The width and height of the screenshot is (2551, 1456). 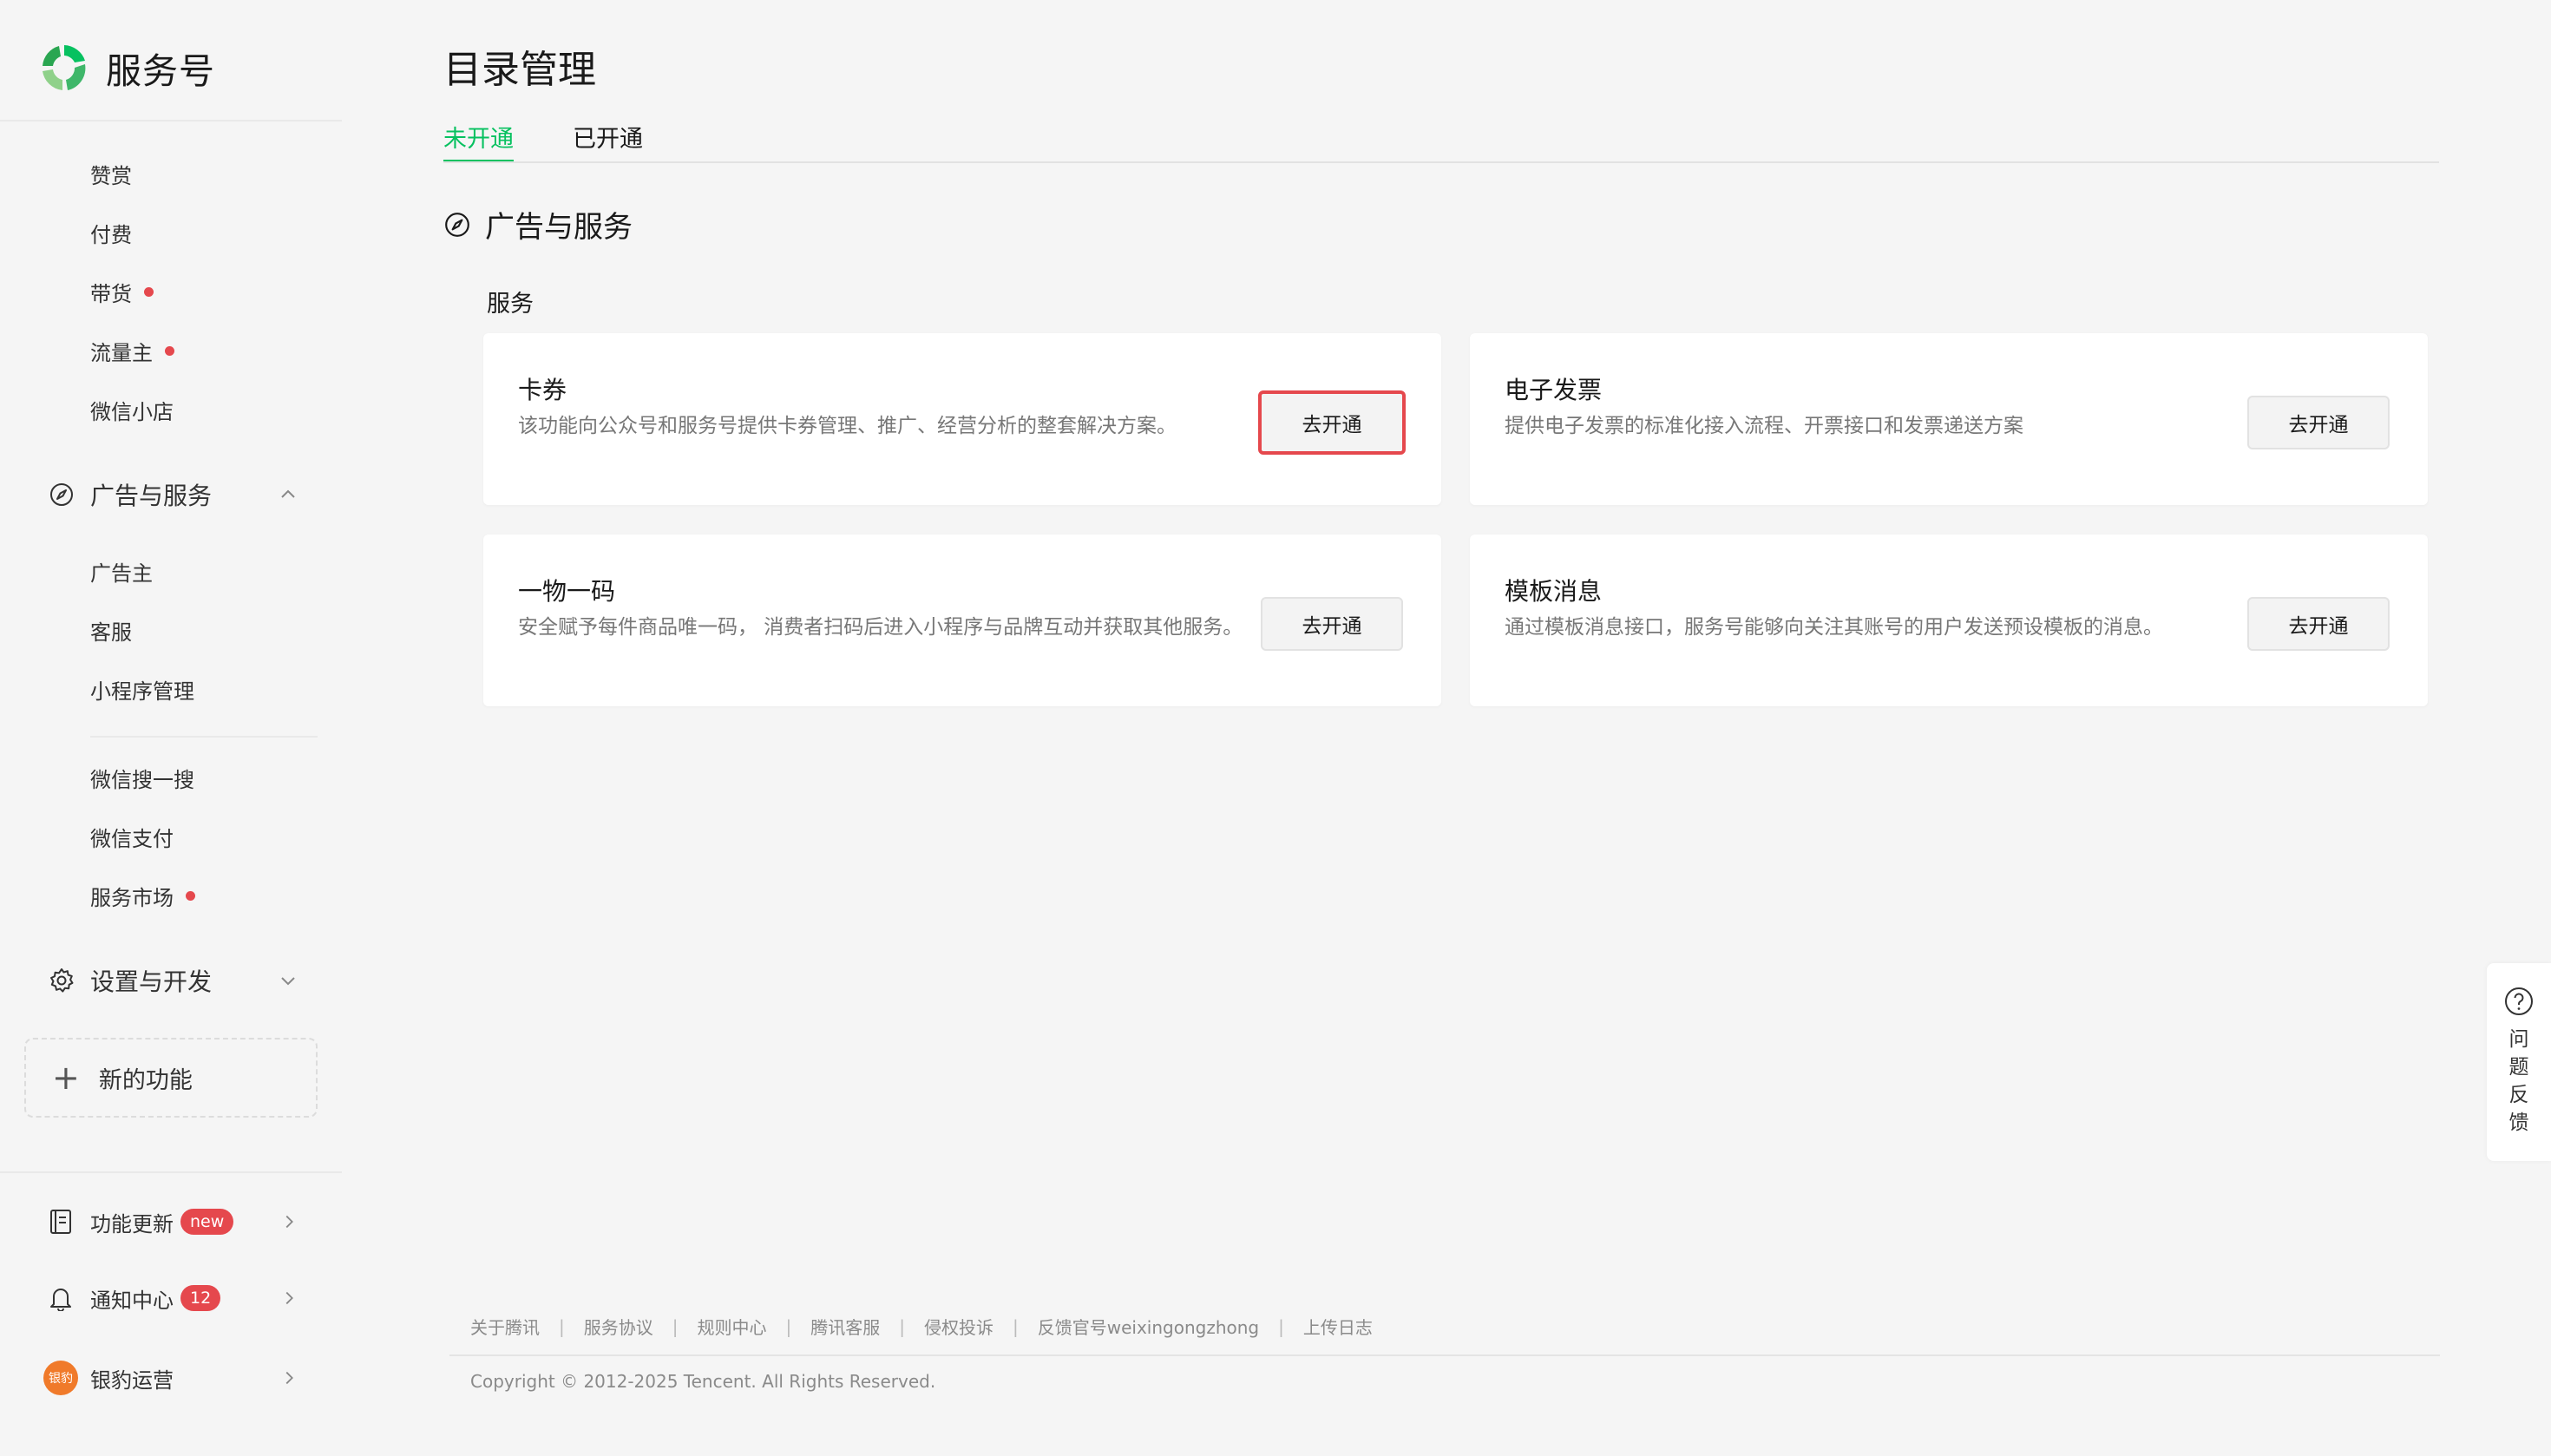 What do you see at coordinates (959, 1326) in the screenshot?
I see `footer-link-infringement: 侵权投诉` at bounding box center [959, 1326].